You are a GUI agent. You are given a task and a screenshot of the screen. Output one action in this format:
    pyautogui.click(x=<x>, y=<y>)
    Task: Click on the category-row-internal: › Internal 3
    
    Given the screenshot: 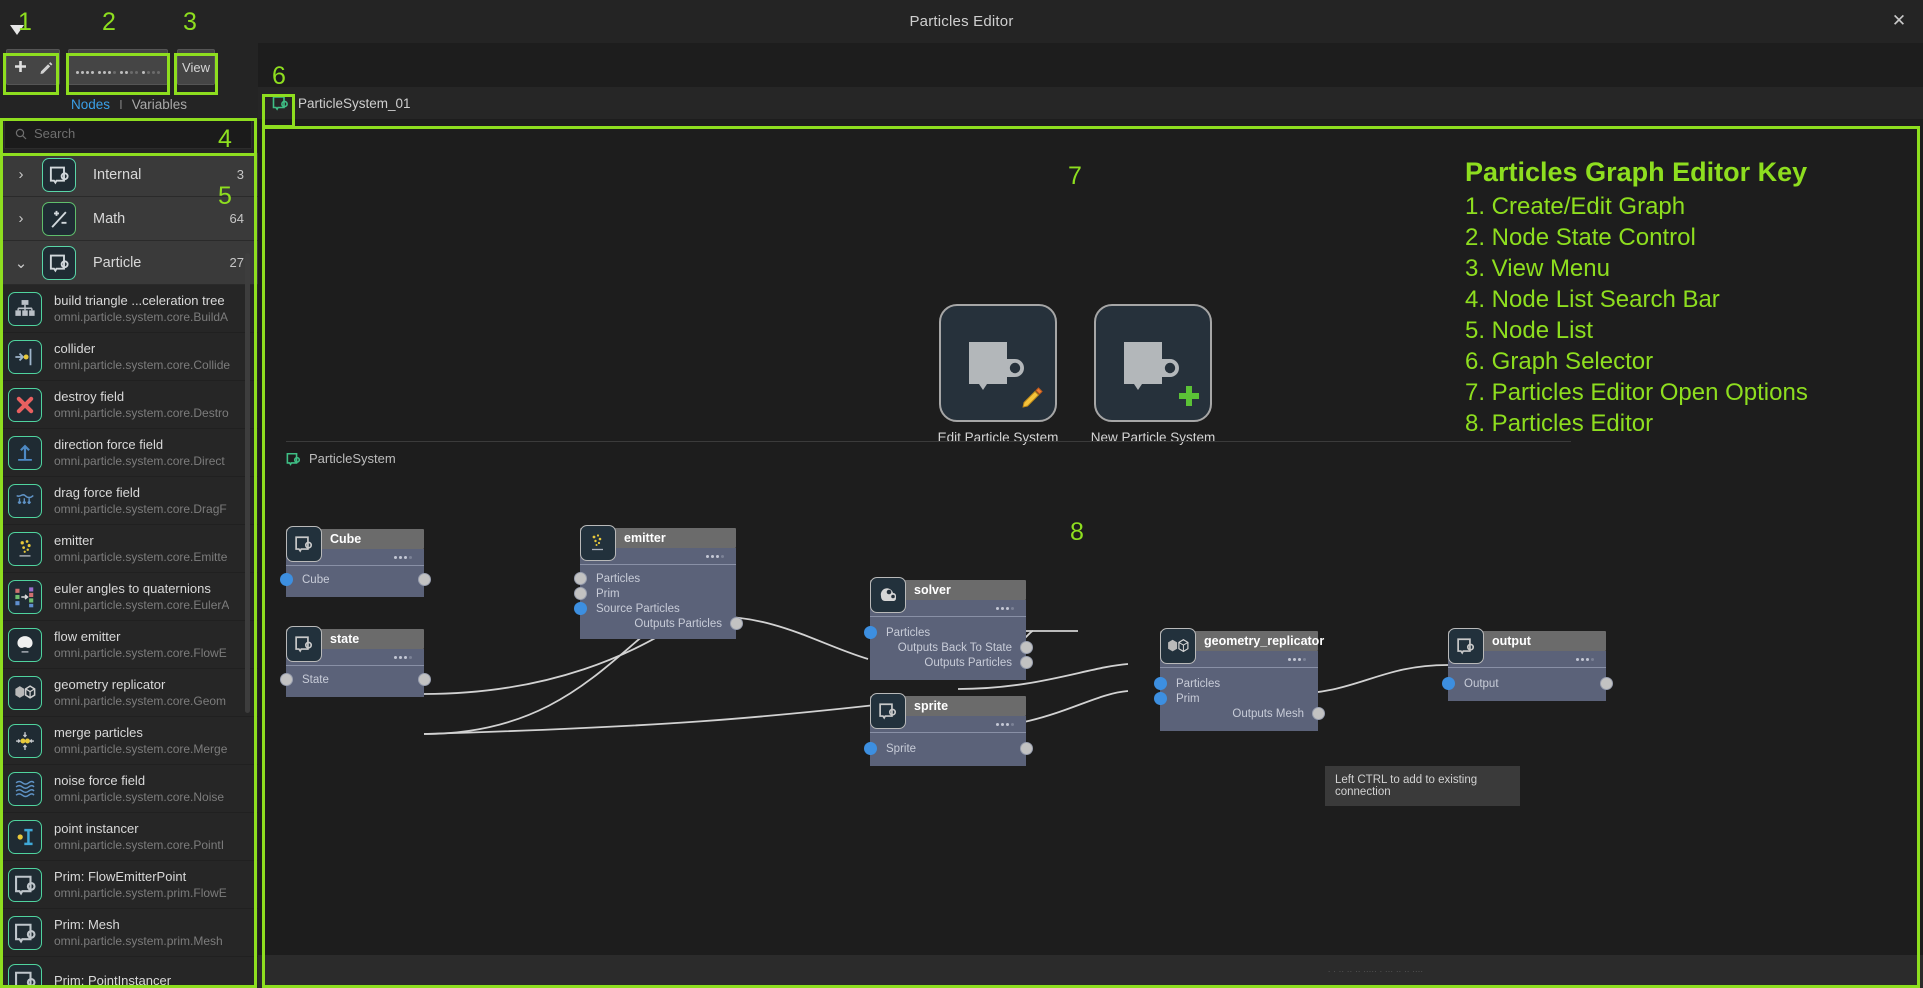 What is the action you would take?
    pyautogui.click(x=129, y=175)
    